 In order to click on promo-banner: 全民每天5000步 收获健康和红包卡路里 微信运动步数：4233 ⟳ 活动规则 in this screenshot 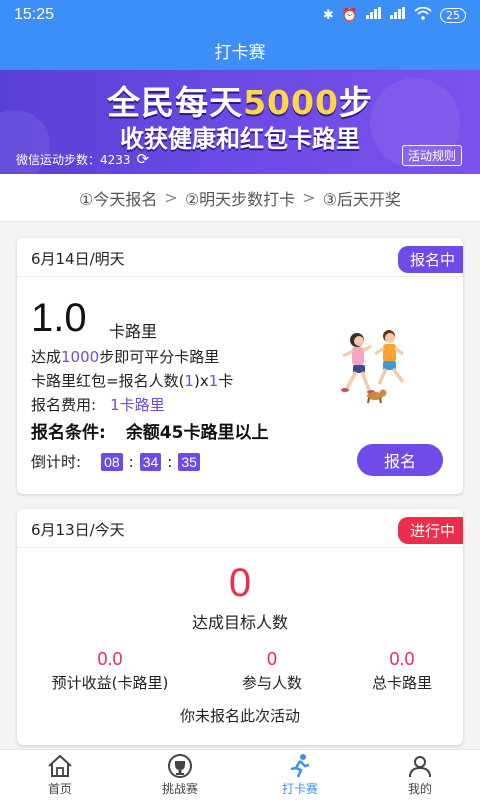, I will do `click(240, 122)`.